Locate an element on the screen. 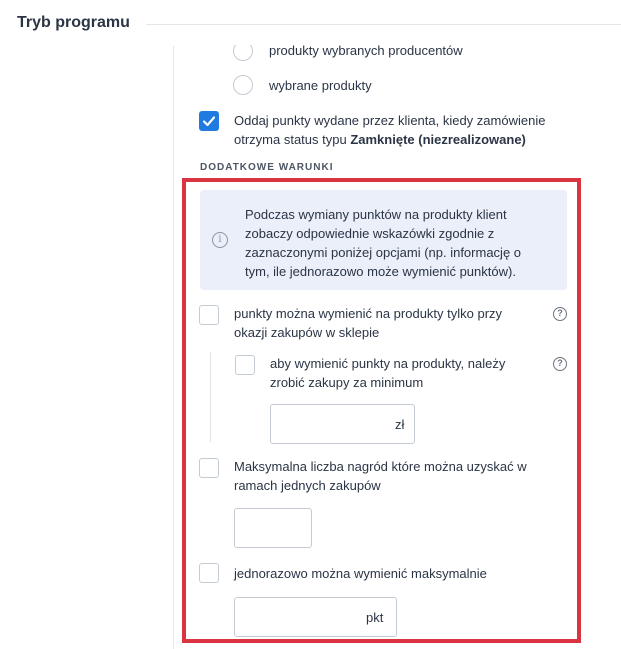  minimum-purchase-input is located at coordinates (342, 424).